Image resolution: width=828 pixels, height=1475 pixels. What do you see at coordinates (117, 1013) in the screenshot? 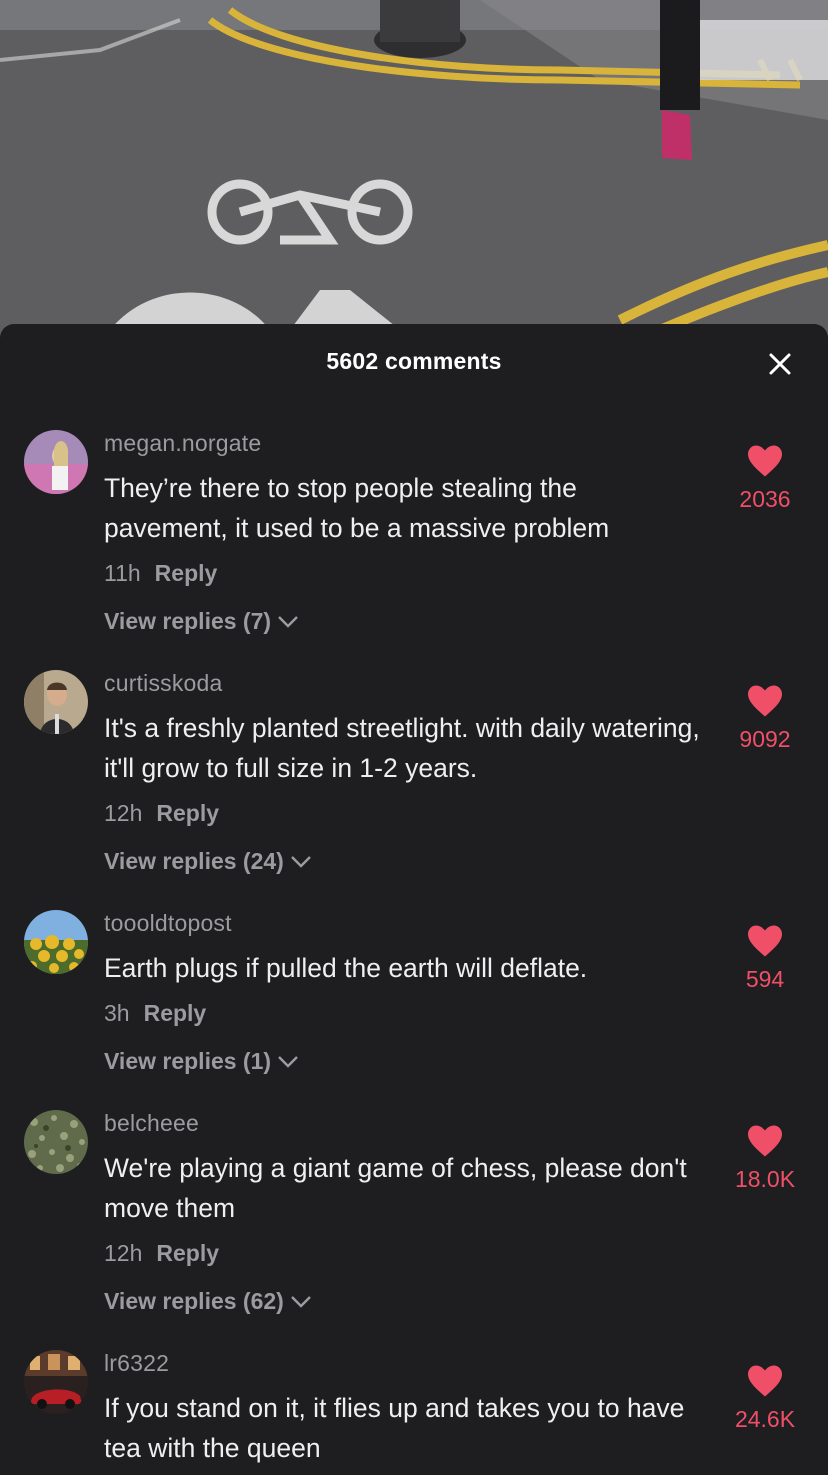
I see `comment-time: 3h` at bounding box center [117, 1013].